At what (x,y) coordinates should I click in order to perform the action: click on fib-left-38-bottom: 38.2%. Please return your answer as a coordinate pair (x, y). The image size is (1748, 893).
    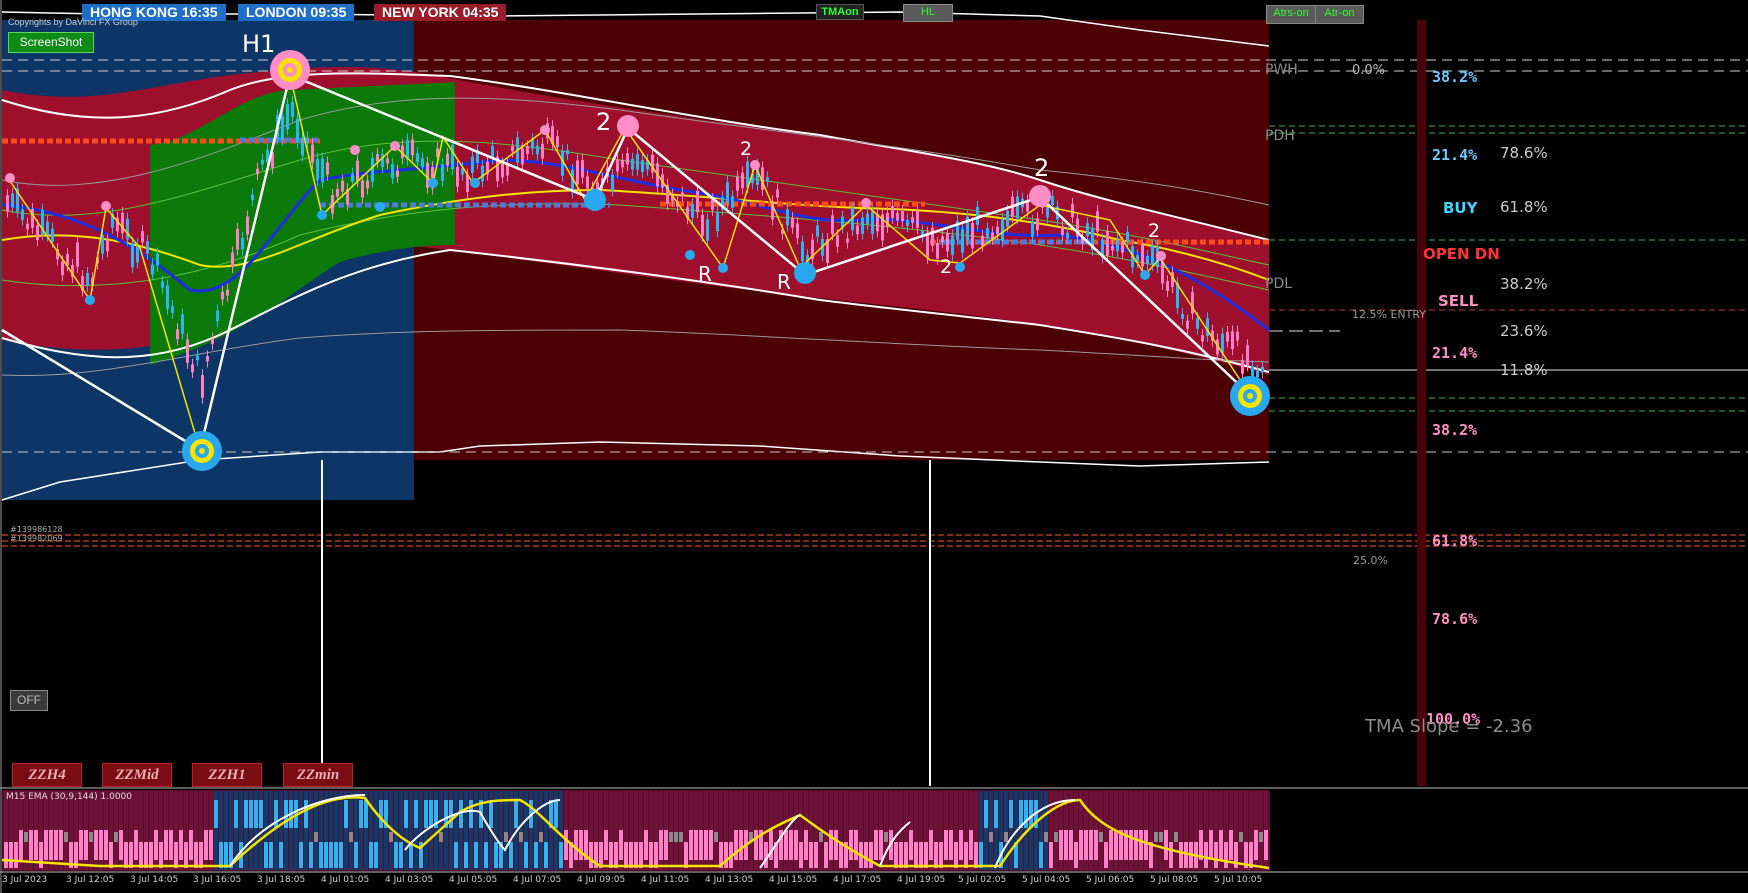
    Looking at the image, I should click on (1455, 430).